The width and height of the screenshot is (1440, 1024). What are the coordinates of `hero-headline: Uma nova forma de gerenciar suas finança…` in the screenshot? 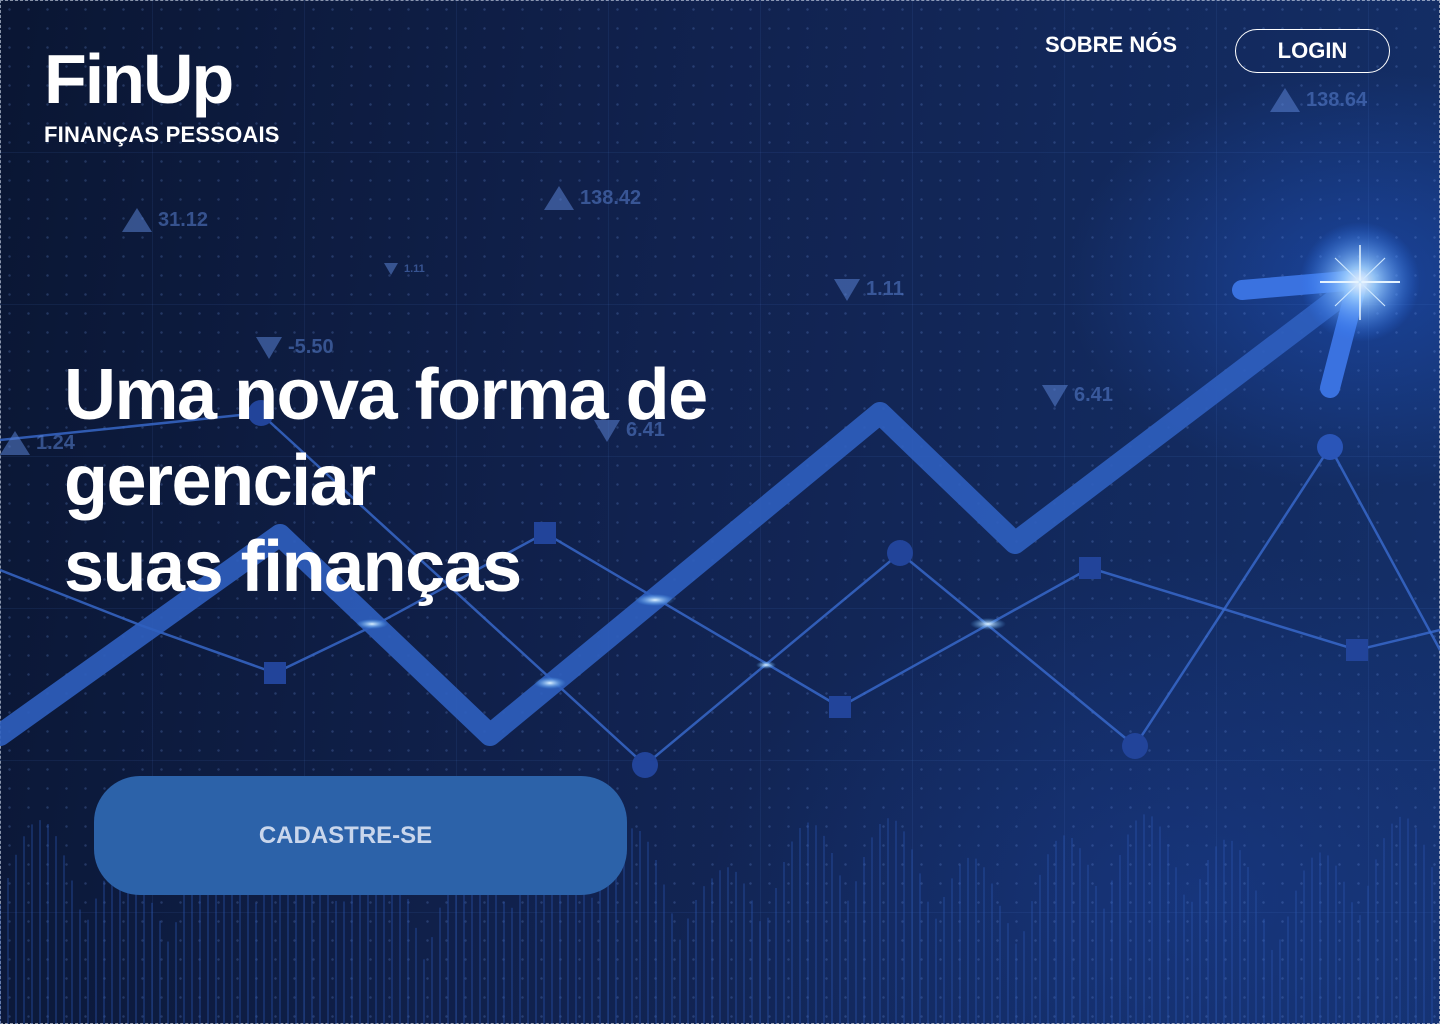 It's located at (386, 481).